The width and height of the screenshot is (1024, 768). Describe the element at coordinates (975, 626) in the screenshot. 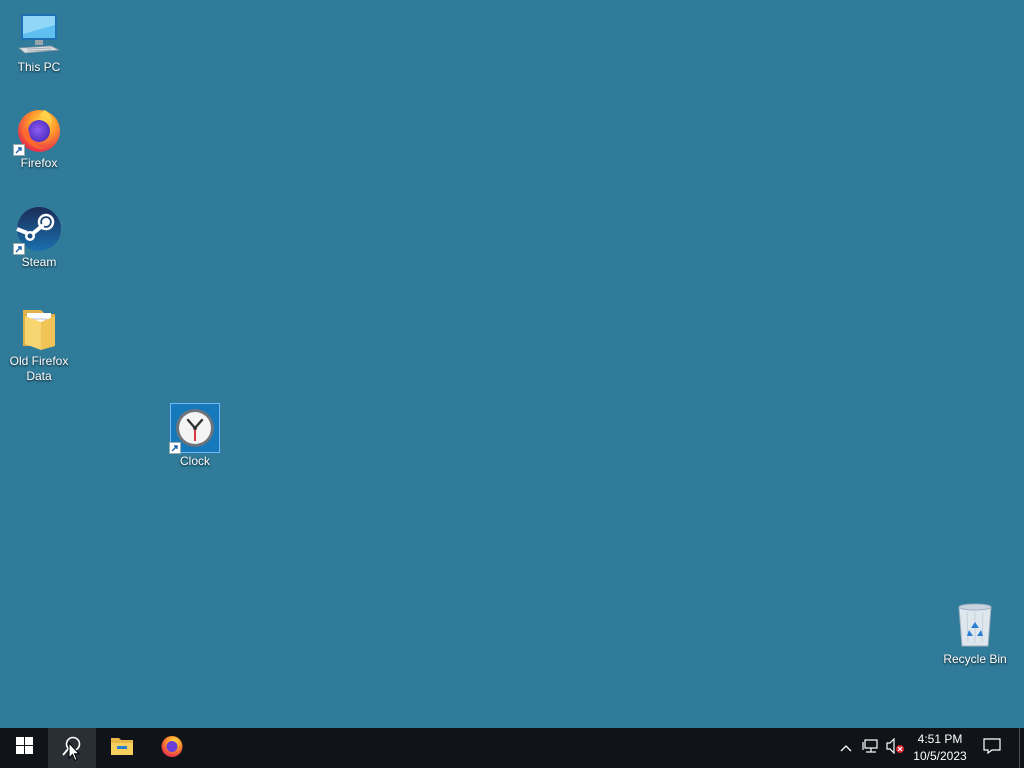

I see `recycle-bin-icon` at that location.